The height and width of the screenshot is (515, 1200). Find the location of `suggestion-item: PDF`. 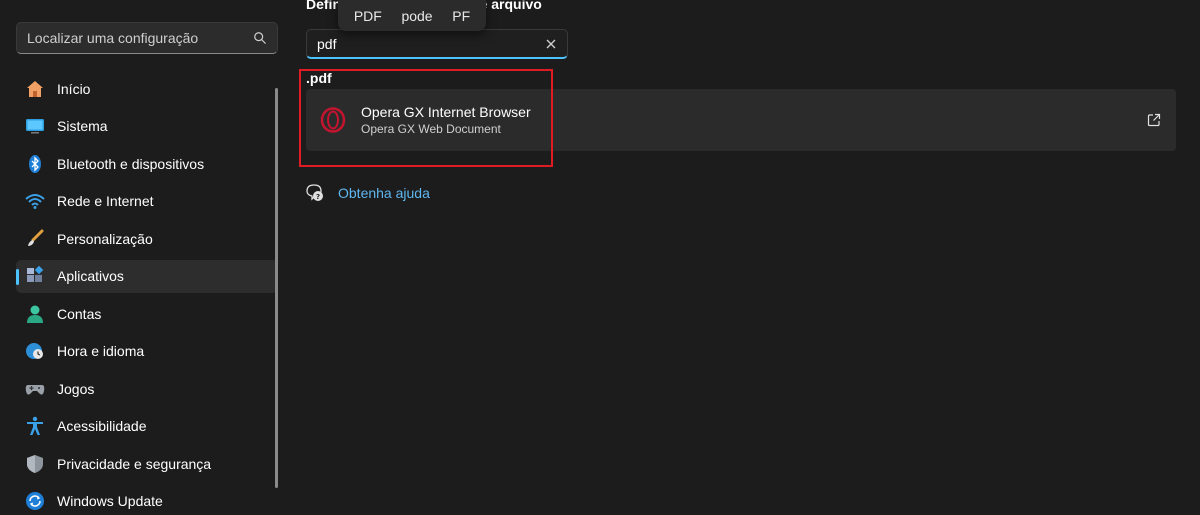

suggestion-item: PDF is located at coordinates (368, 16).